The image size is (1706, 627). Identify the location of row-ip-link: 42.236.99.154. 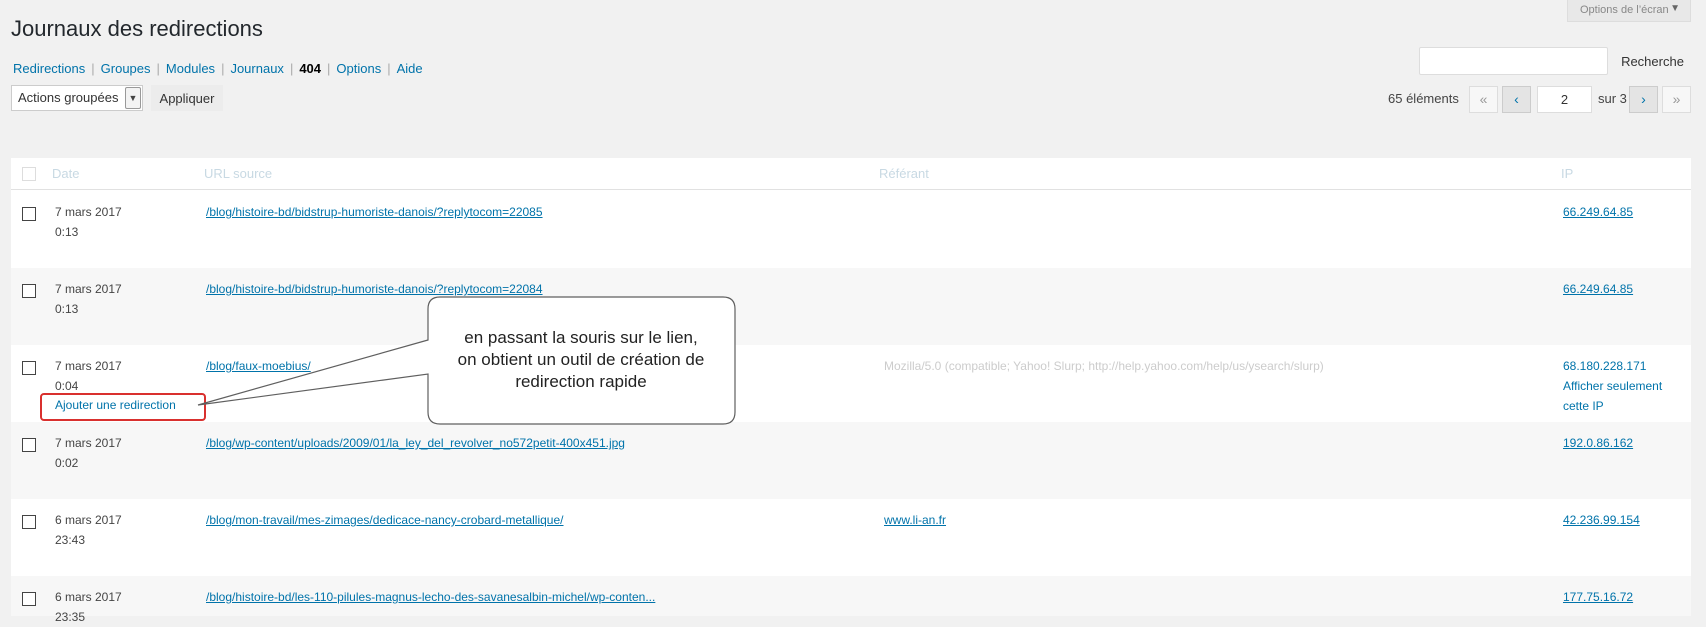
(1623, 520).